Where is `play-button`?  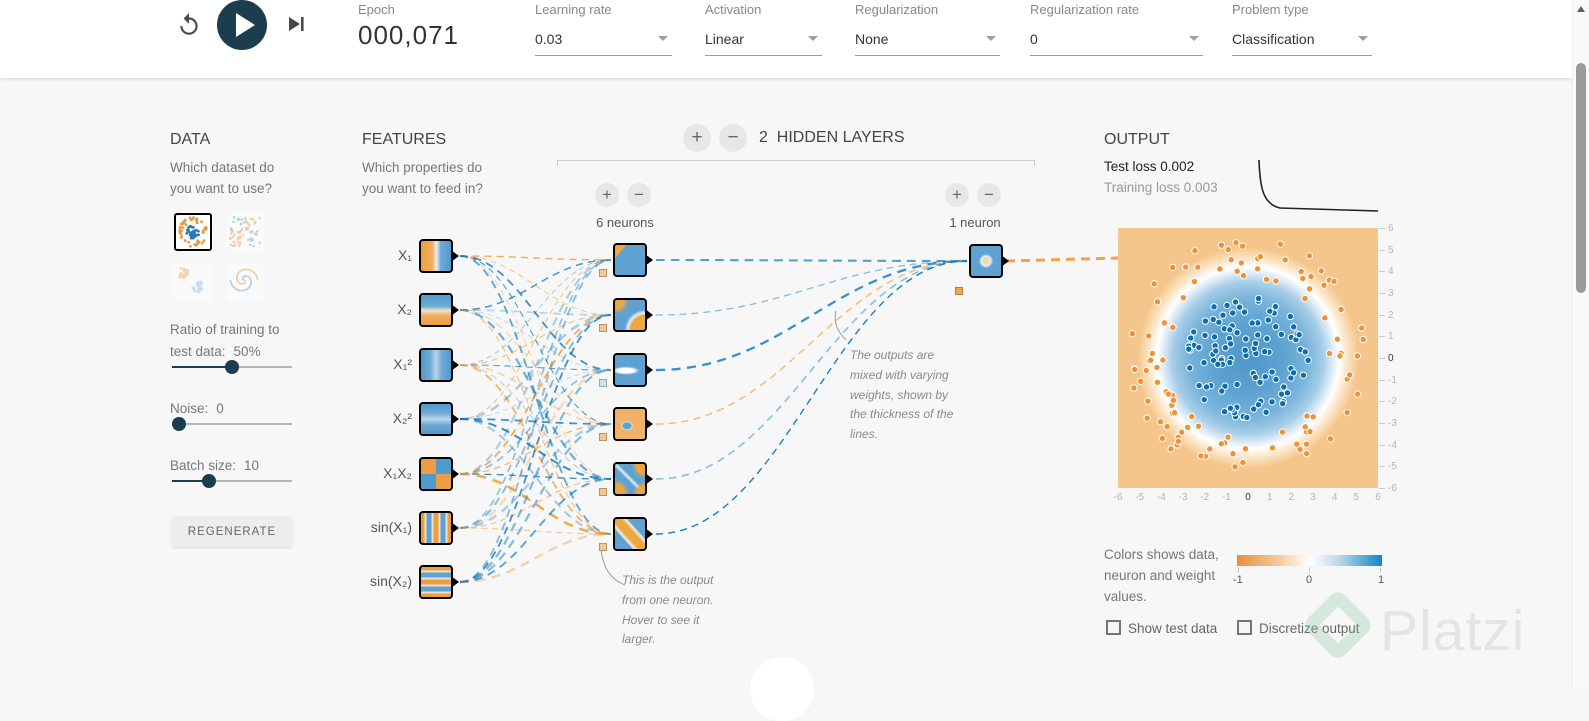 play-button is located at coordinates (242, 25).